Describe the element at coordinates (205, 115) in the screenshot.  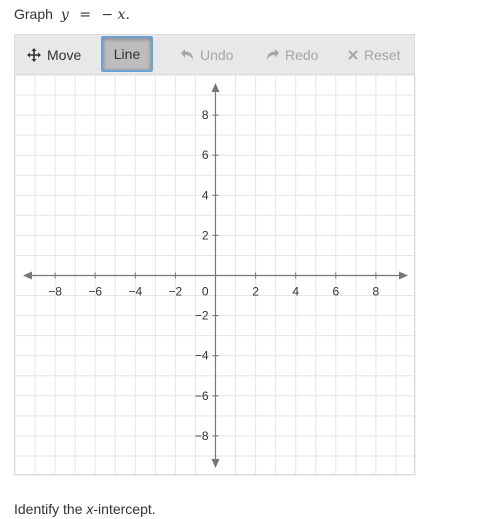
I see `y-tick-label: 8` at that location.